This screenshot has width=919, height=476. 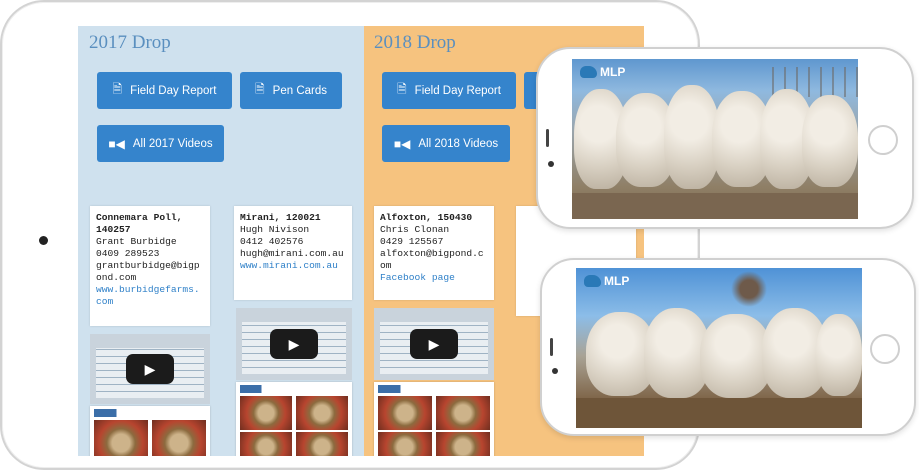 What do you see at coordinates (415, 42) in the screenshot?
I see `drop-title: 2018 Drop` at bounding box center [415, 42].